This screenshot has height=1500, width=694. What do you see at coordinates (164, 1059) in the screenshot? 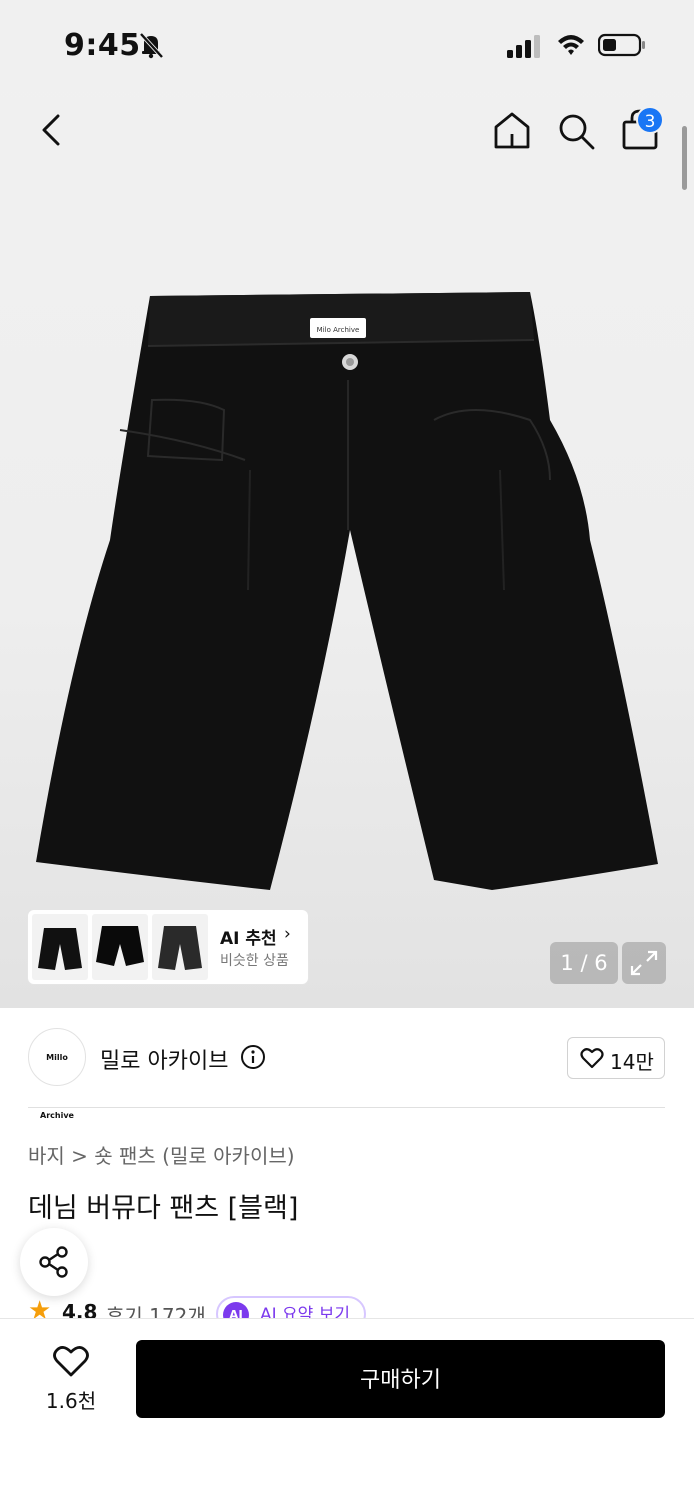
I see `brand-name: 밀로 아카이브` at bounding box center [164, 1059].